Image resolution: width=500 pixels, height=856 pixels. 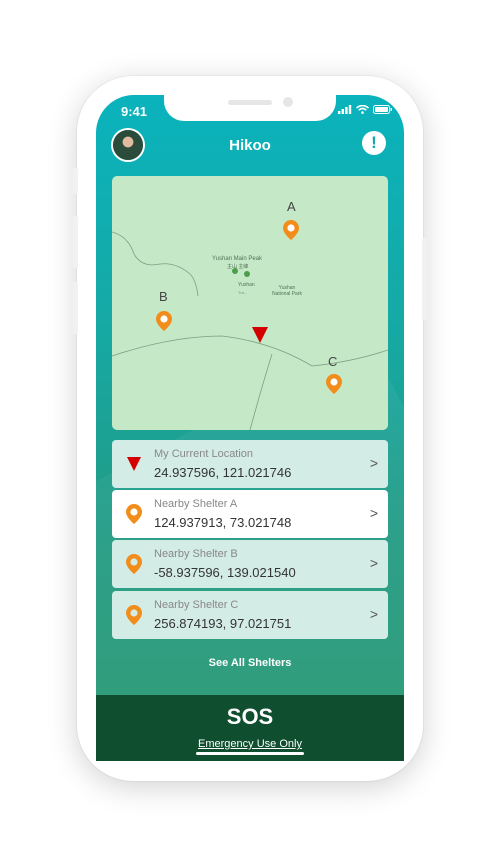 I want to click on location-coords: -58.937596, 139.021540, so click(x=225, y=572).